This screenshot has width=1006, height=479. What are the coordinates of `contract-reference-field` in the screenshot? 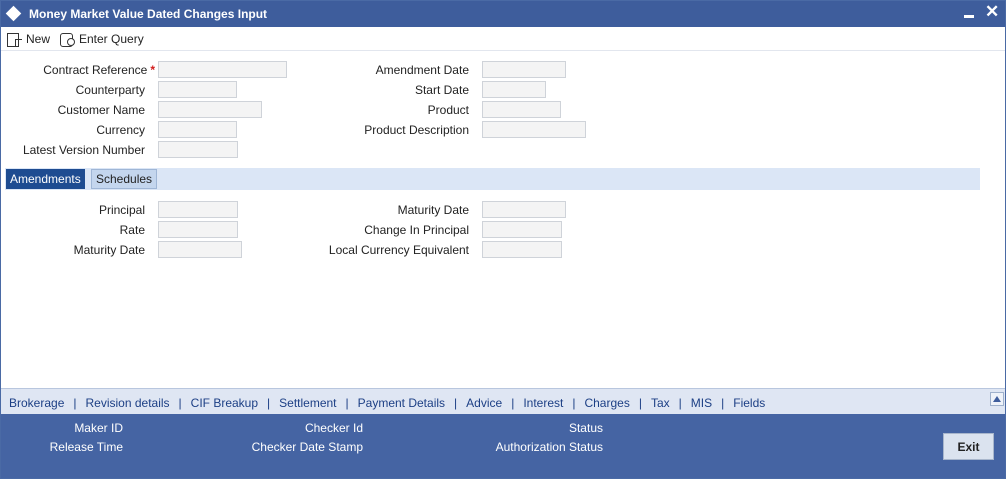 It's located at (222, 69).